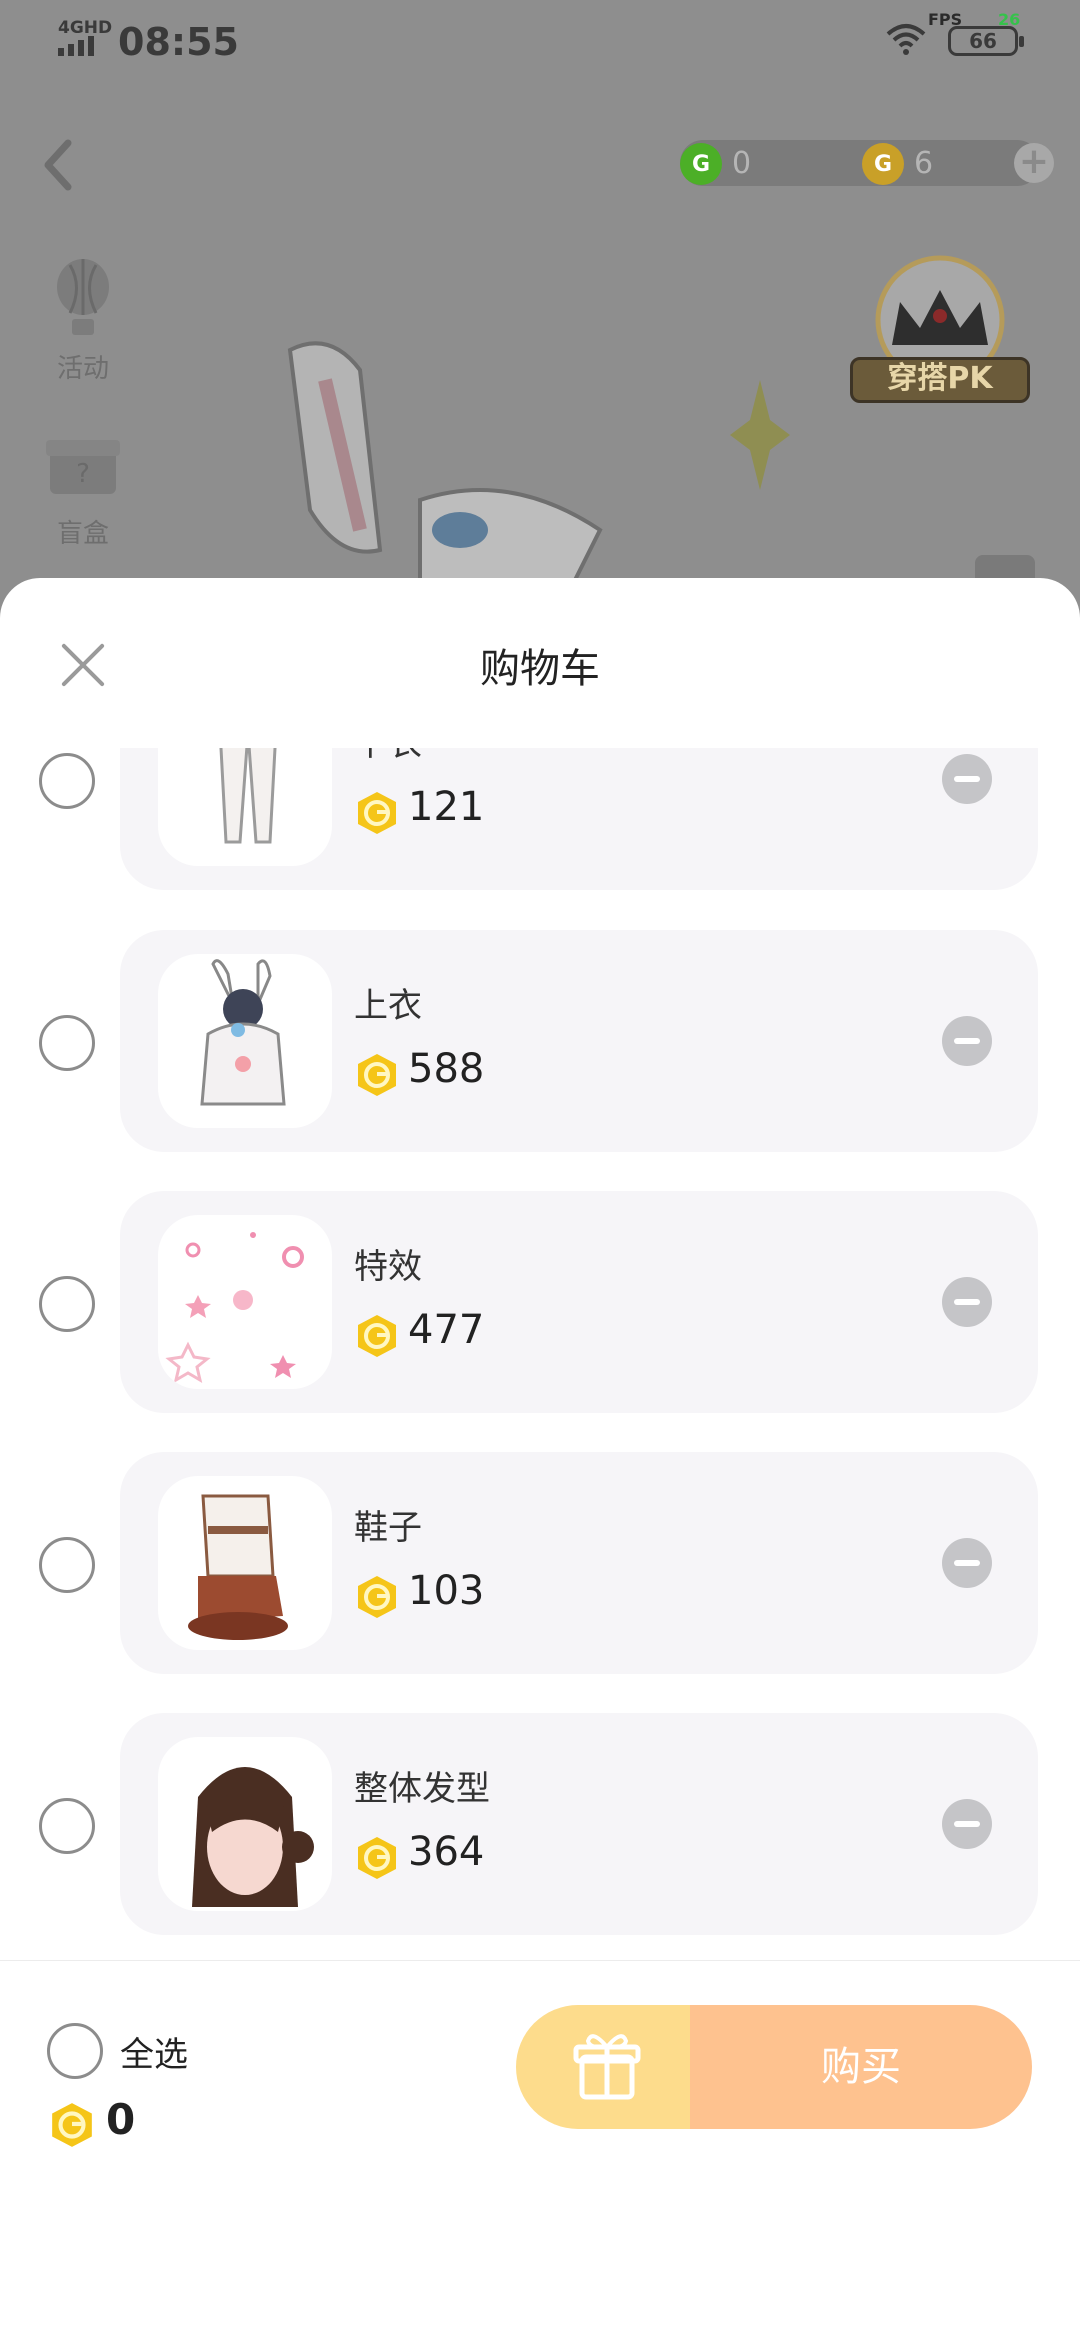  What do you see at coordinates (253, 1837) in the screenshot?
I see `hairstyle-thumbnail` at bounding box center [253, 1837].